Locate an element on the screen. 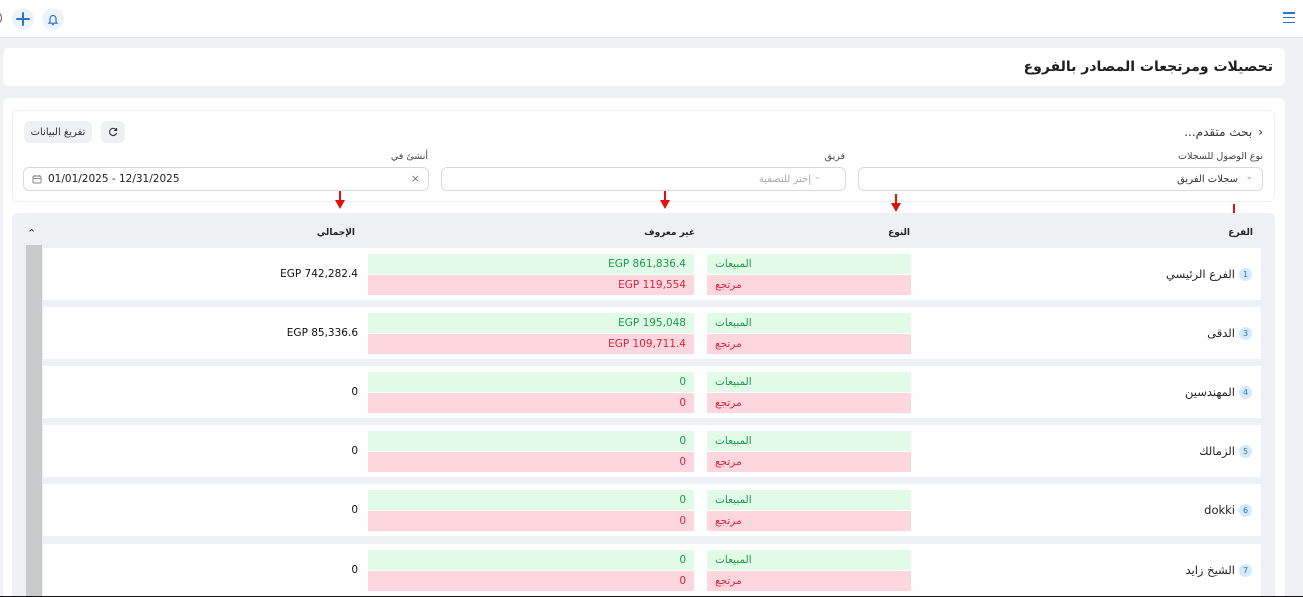 The image size is (1303, 597). hamburger-menu-icon is located at coordinates (1289, 17).